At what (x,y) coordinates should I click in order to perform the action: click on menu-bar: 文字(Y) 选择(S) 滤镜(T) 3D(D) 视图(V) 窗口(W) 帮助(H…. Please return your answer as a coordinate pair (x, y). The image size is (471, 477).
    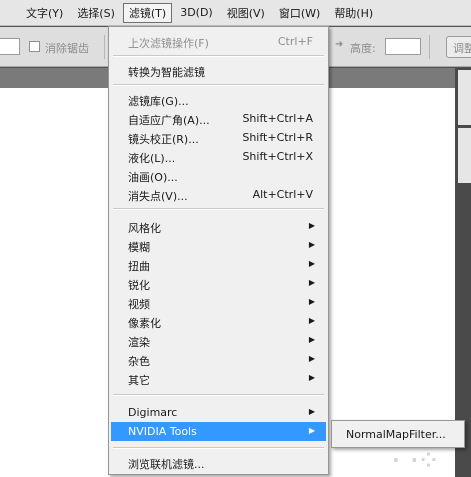
    Looking at the image, I should click on (235, 13).